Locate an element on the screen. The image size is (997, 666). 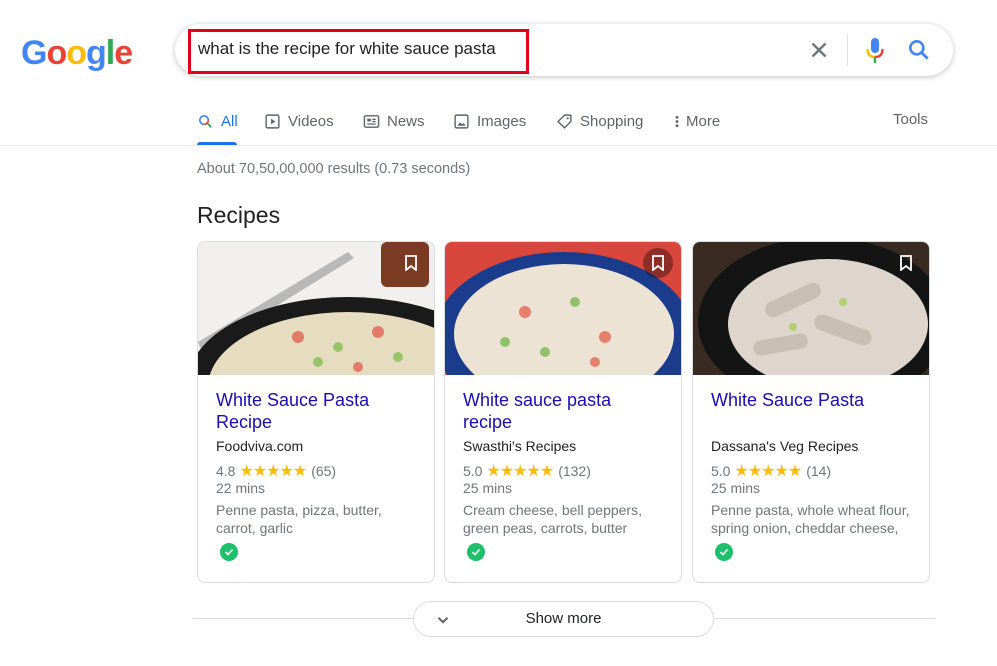
tab-videos: Videos is located at coordinates (299, 121).